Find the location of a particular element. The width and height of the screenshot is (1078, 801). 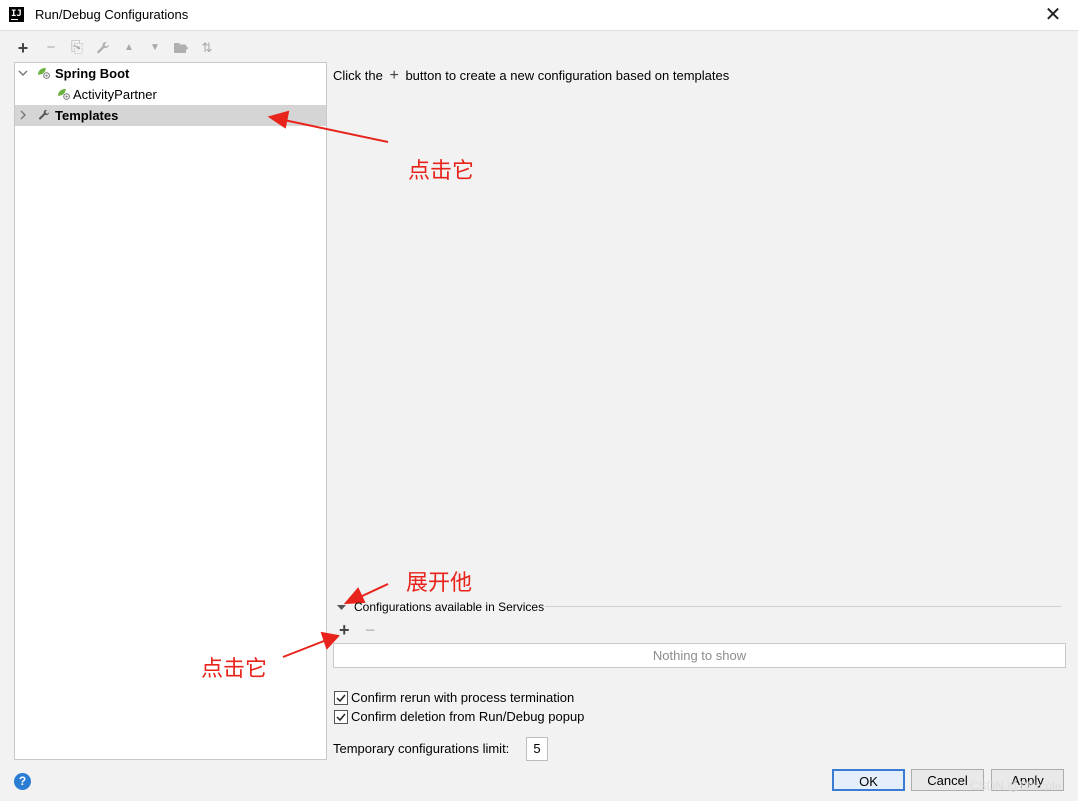

empty-list-text: Nothing to show is located at coordinates (699, 655).